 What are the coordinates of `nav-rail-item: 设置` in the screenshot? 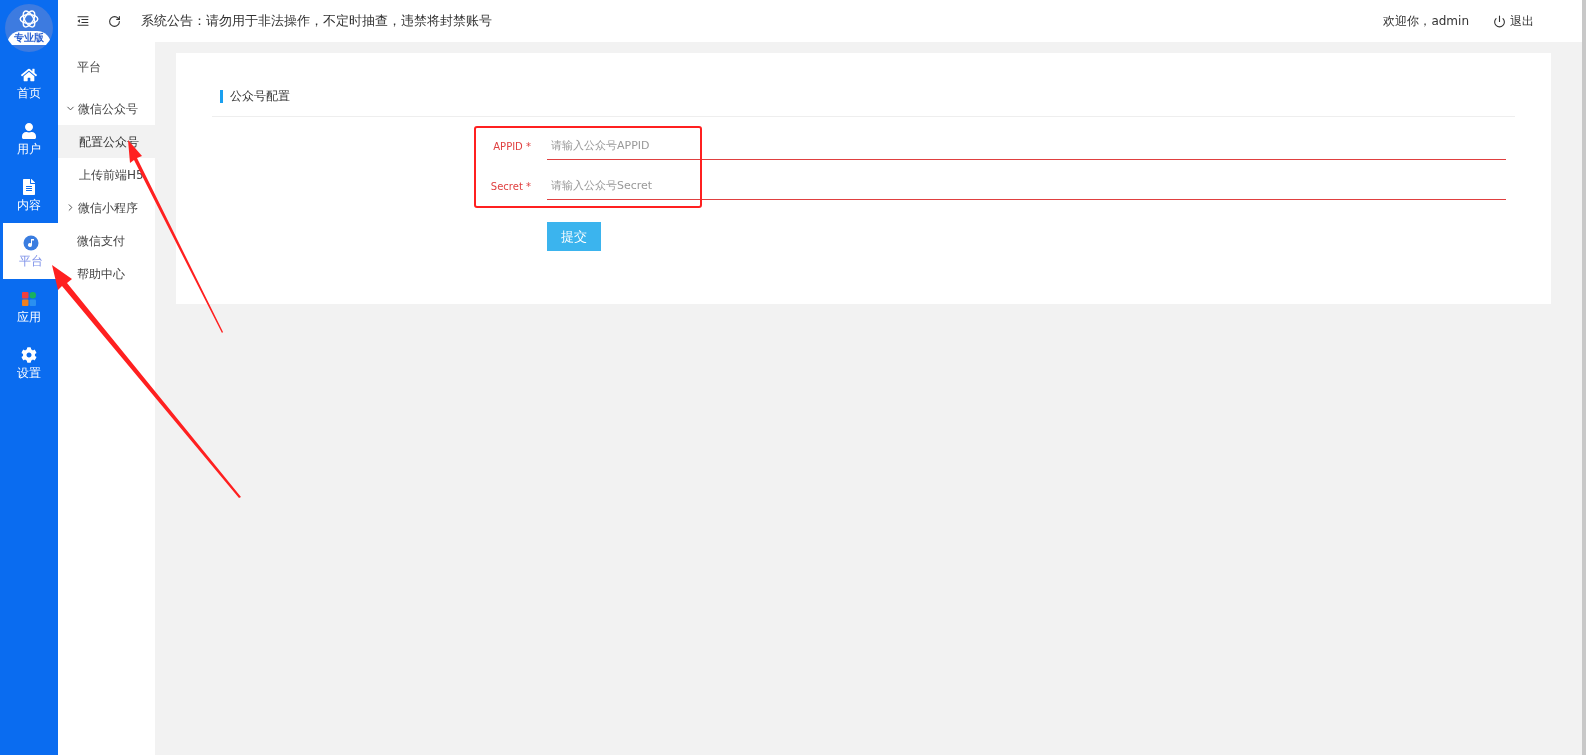 It's located at (29, 363).